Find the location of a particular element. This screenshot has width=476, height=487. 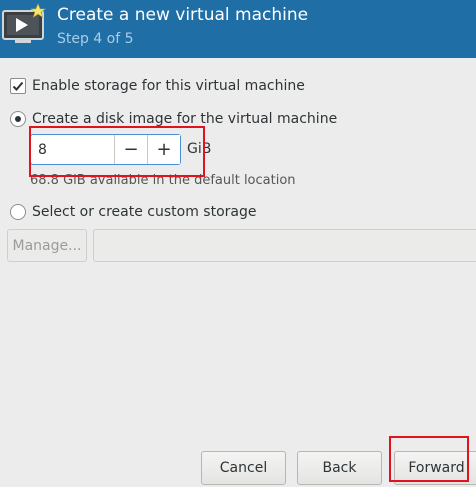

forward-button: Forward is located at coordinates (435, 468).